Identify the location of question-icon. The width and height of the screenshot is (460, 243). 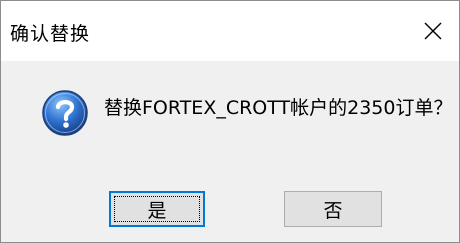
(65, 113).